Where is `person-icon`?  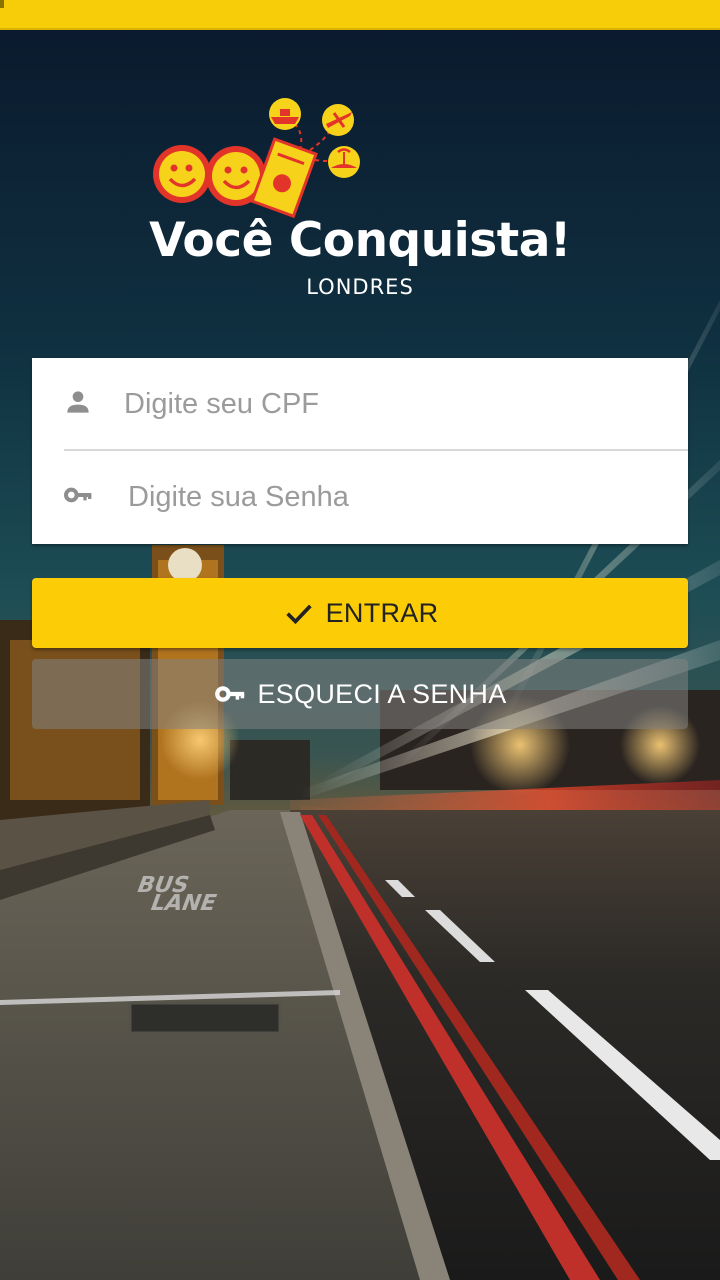 person-icon is located at coordinates (78, 402).